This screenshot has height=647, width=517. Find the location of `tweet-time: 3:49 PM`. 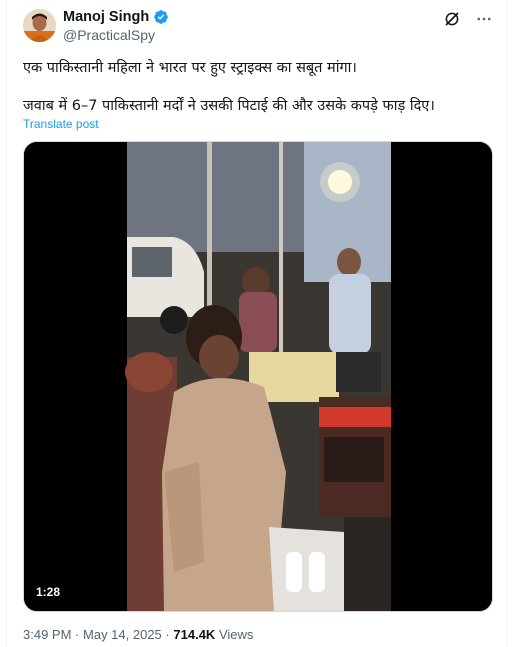

tweet-time: 3:49 PM is located at coordinates (47, 634).